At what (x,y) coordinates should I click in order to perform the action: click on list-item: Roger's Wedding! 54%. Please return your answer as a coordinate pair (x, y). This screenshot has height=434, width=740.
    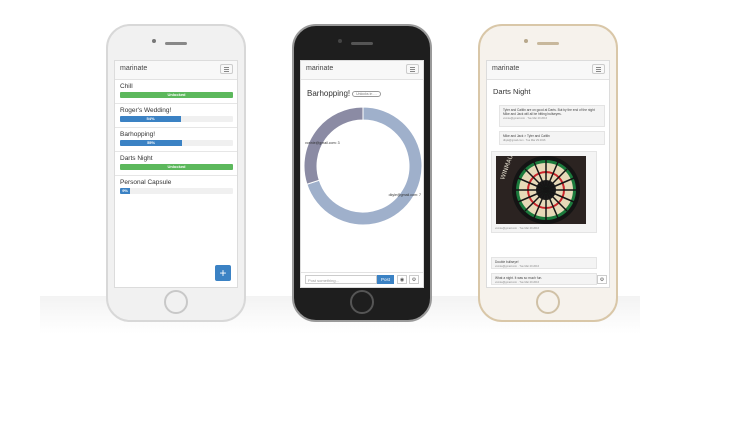
    Looking at the image, I should click on (176, 116).